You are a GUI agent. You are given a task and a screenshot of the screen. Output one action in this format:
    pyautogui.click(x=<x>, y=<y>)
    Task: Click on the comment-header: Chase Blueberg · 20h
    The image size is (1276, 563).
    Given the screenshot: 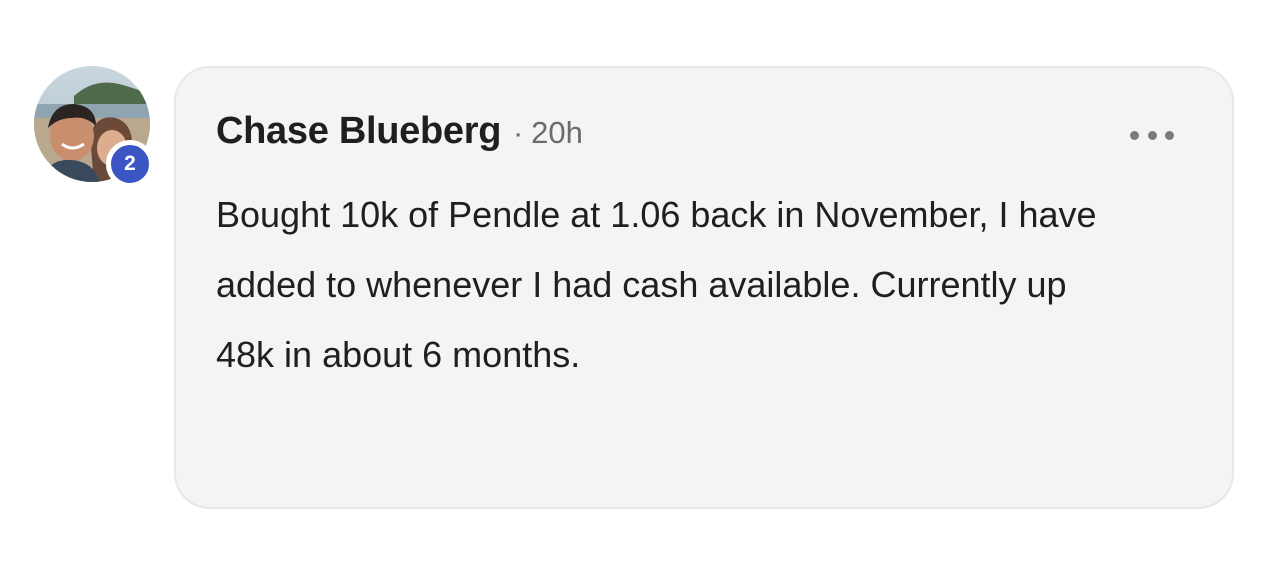 What is the action you would take?
    pyautogui.click(x=399, y=131)
    